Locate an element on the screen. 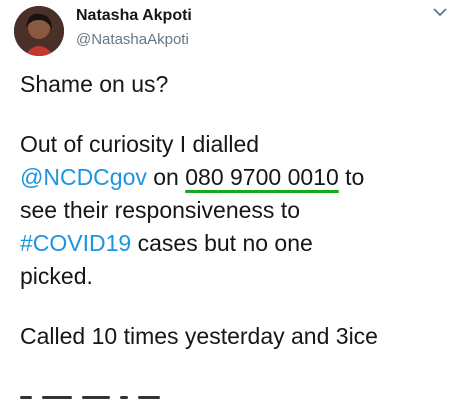 This screenshot has width=474, height=400. tweet-text-fragment: cases but no one is located at coordinates (222, 243).